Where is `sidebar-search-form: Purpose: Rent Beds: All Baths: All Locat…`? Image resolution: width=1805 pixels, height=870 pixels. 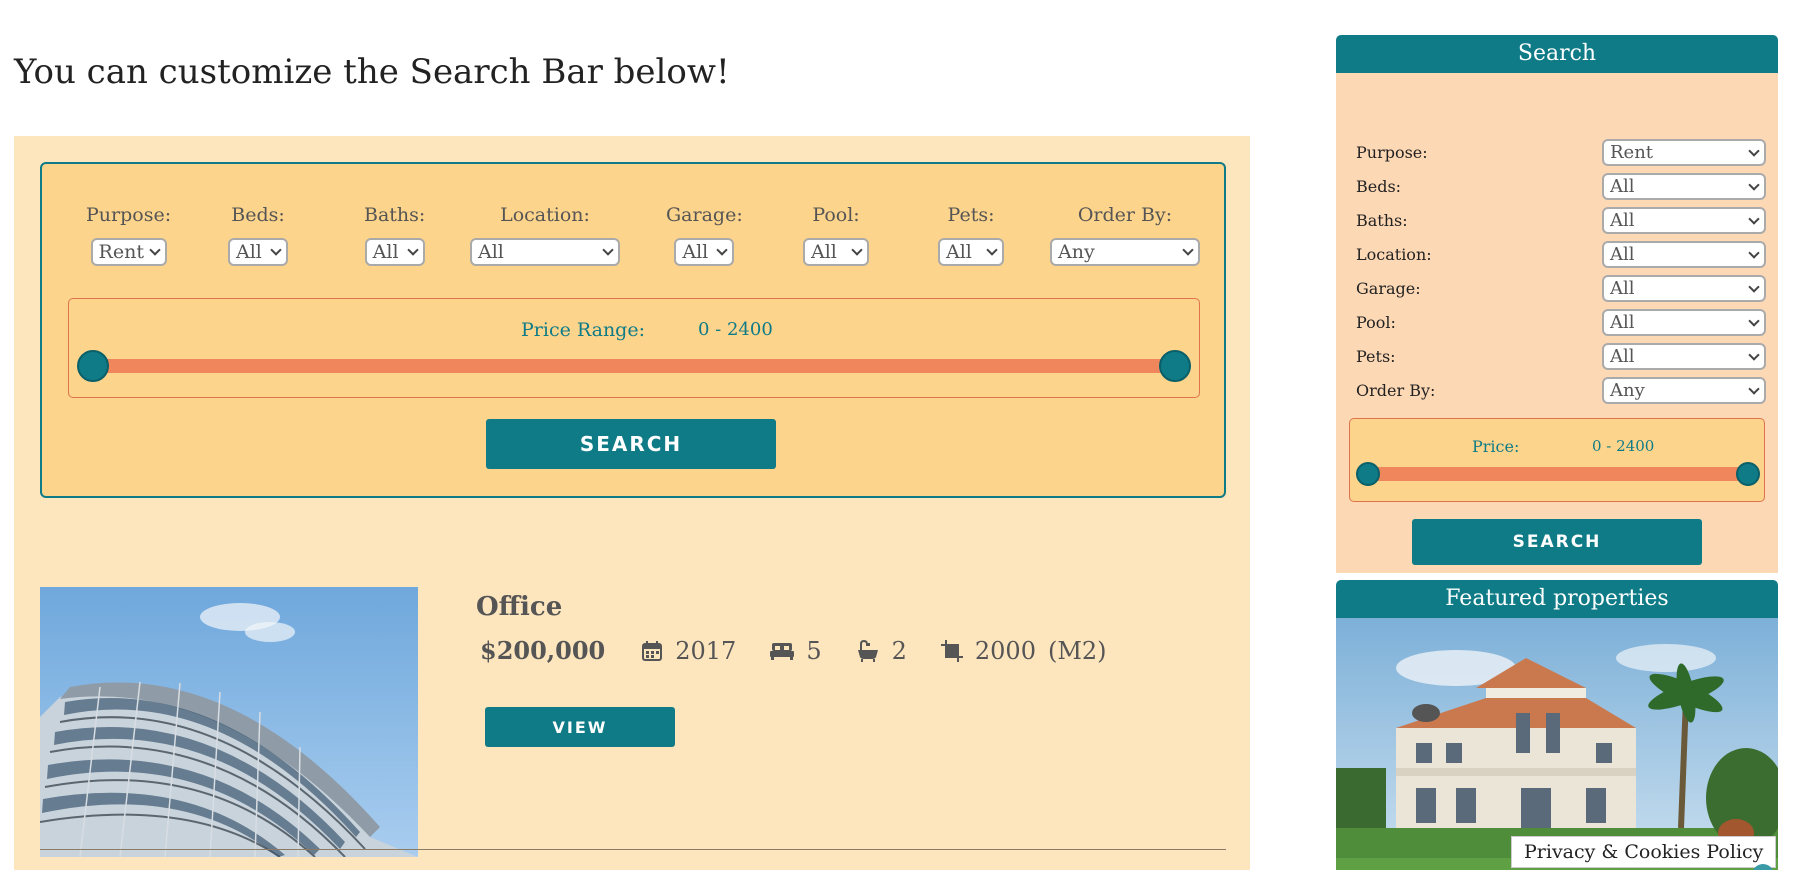
sidebar-search-form: Purpose: Rent Beds: All Baths: All Locat… is located at coordinates (1557, 323).